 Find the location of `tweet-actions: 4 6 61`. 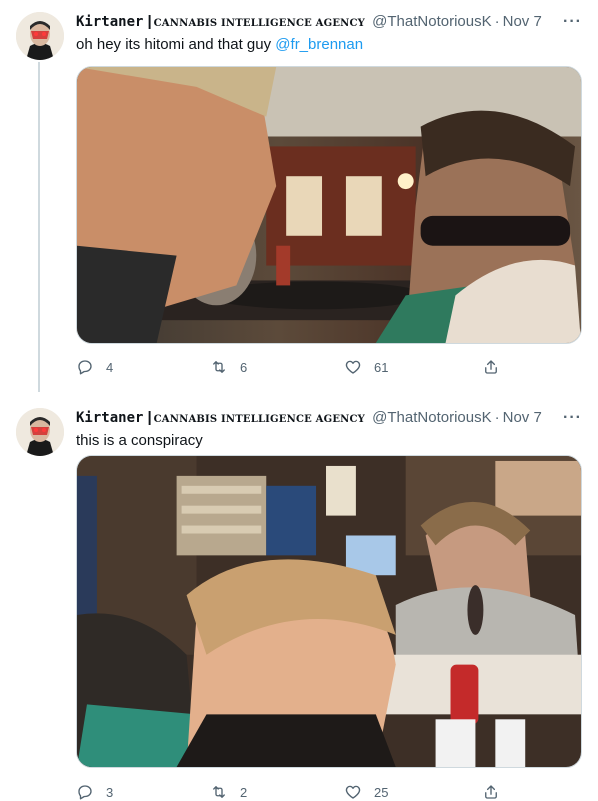

tweet-actions: 4 6 61 is located at coordinates (329, 367).